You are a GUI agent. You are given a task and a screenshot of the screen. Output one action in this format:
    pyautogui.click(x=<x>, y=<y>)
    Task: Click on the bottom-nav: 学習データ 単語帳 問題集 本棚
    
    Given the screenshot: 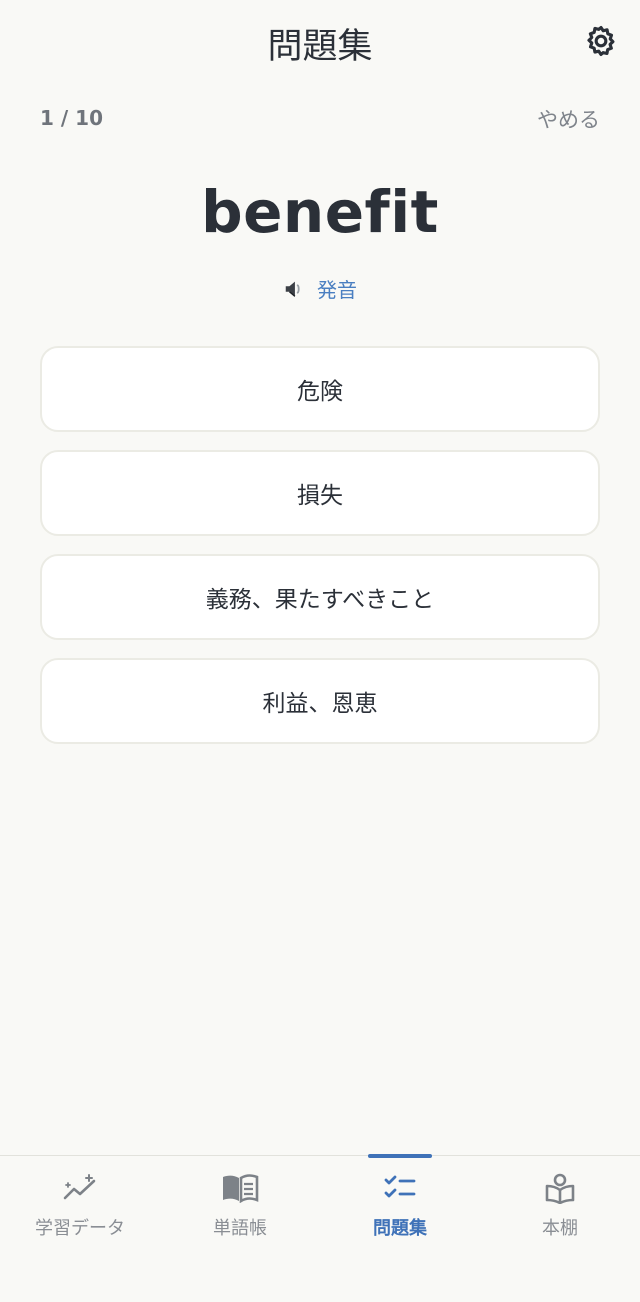 What is the action you would take?
    pyautogui.click(x=320, y=1228)
    